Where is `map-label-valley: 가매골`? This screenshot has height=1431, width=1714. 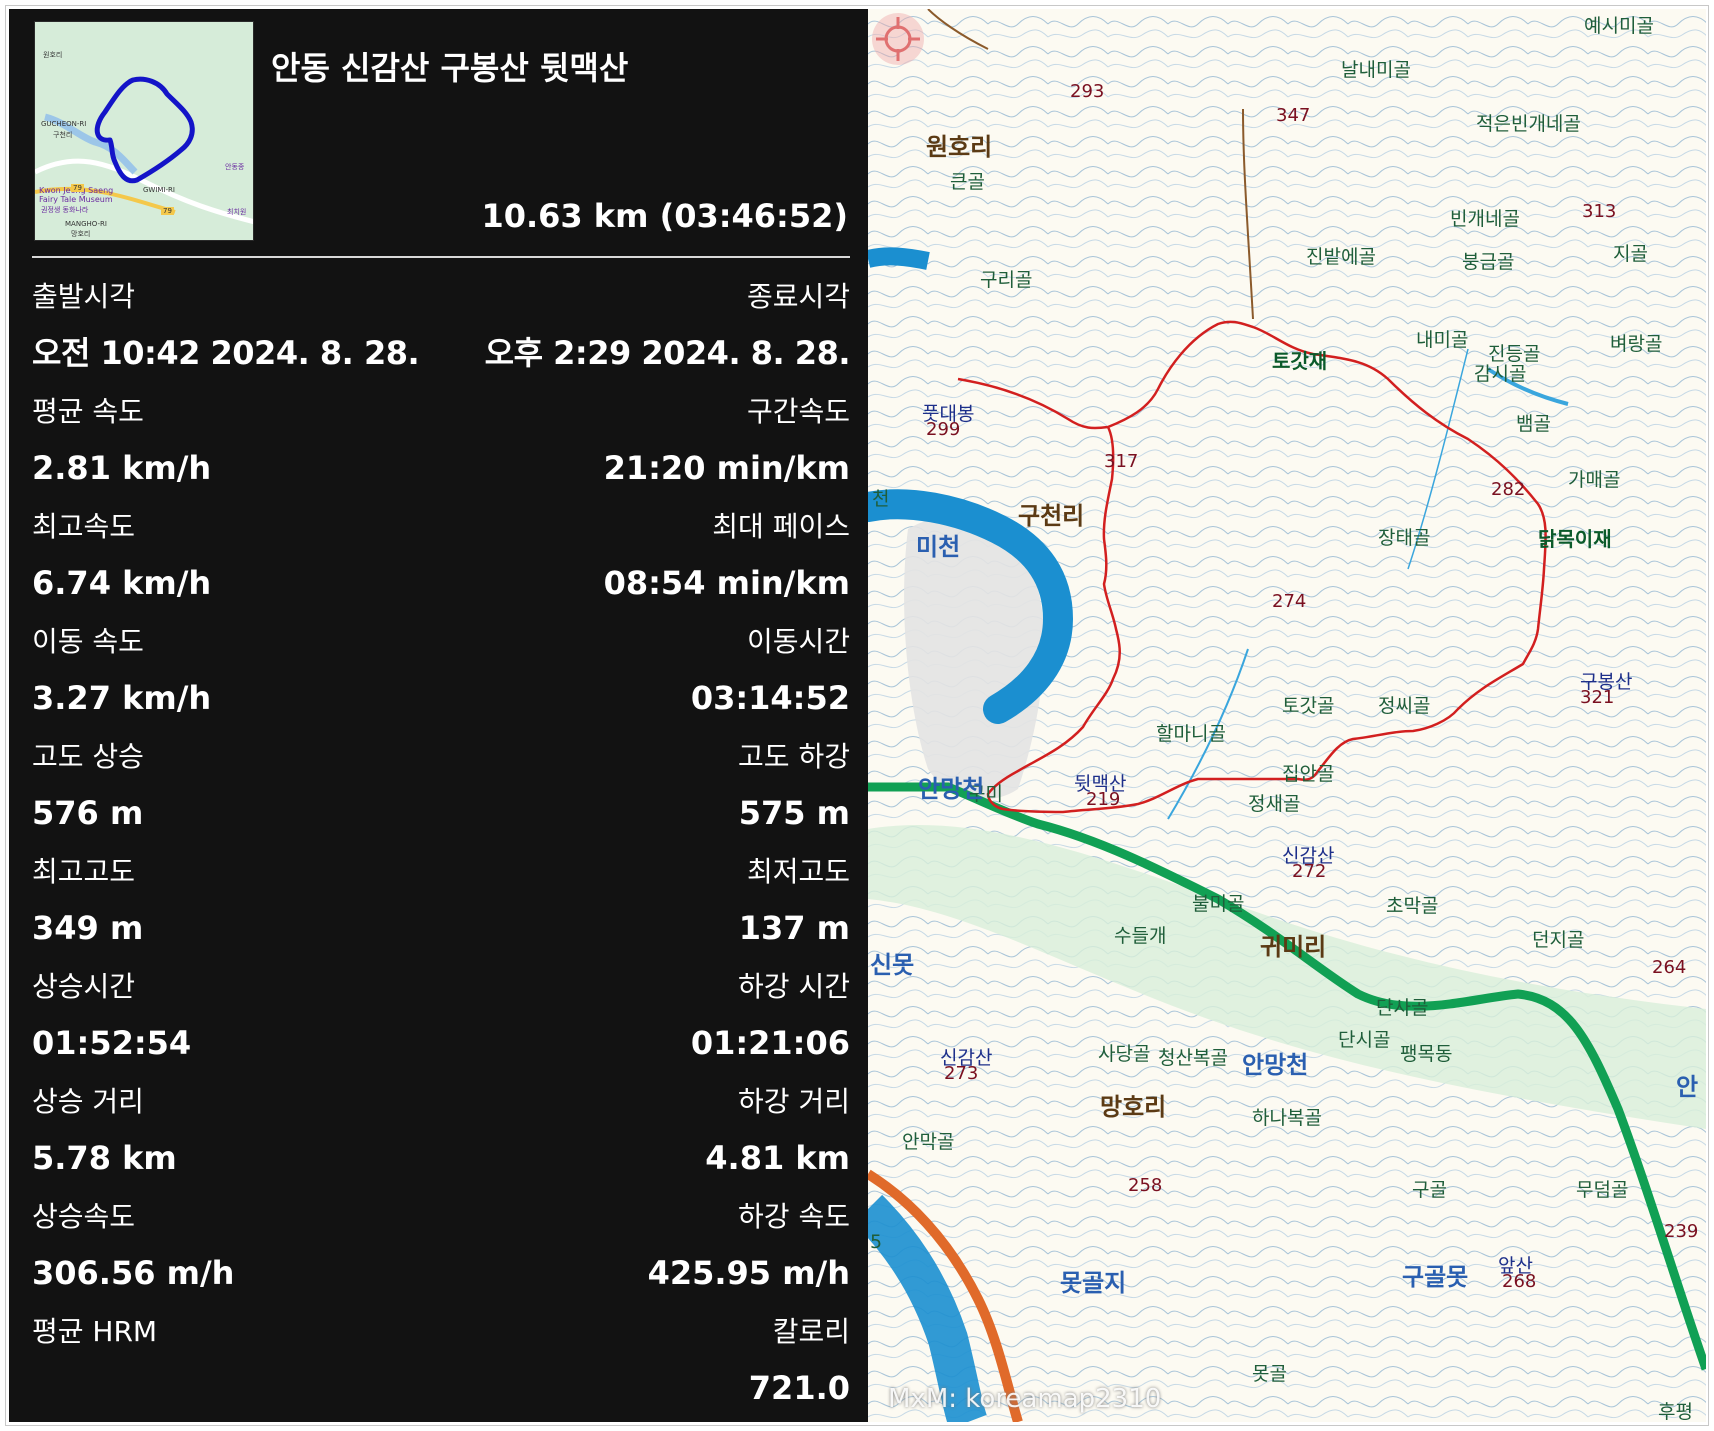
map-label-valley: 가매골 is located at coordinates (1594, 480).